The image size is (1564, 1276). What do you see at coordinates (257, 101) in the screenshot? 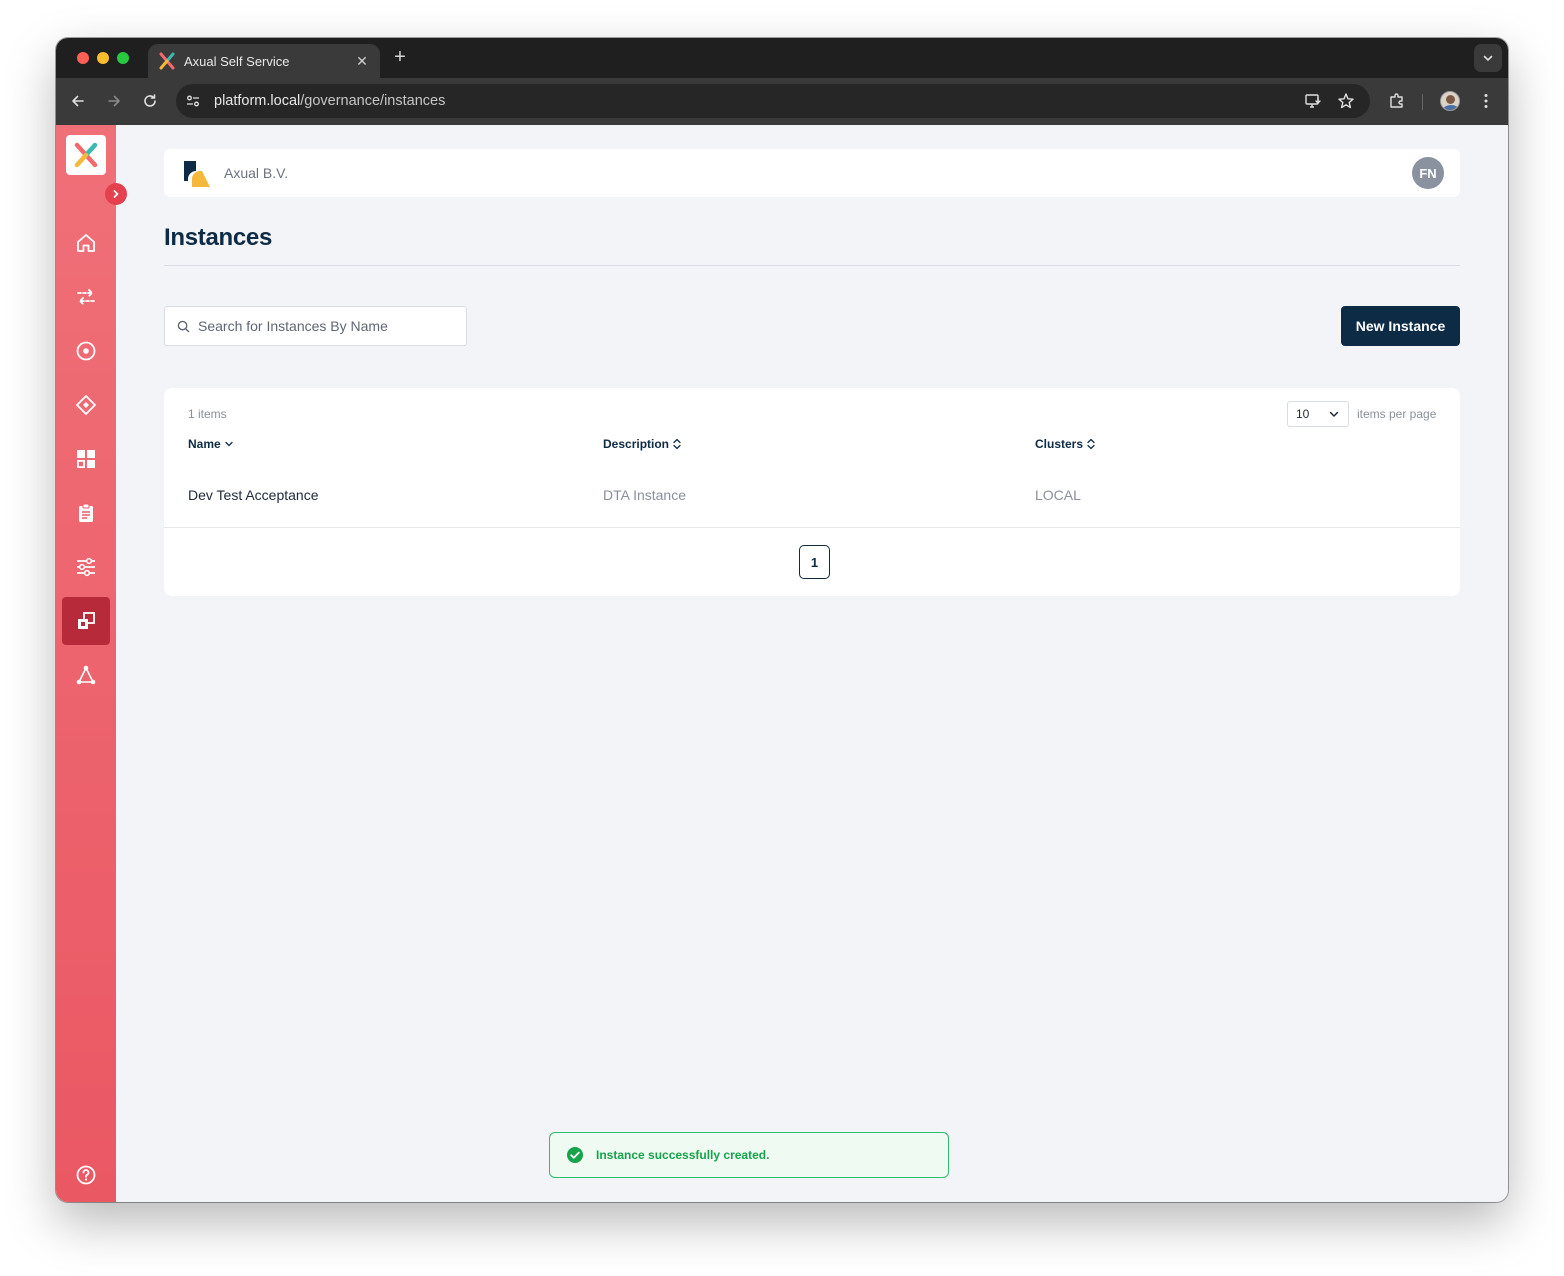
I see `url-host: platform.local` at bounding box center [257, 101].